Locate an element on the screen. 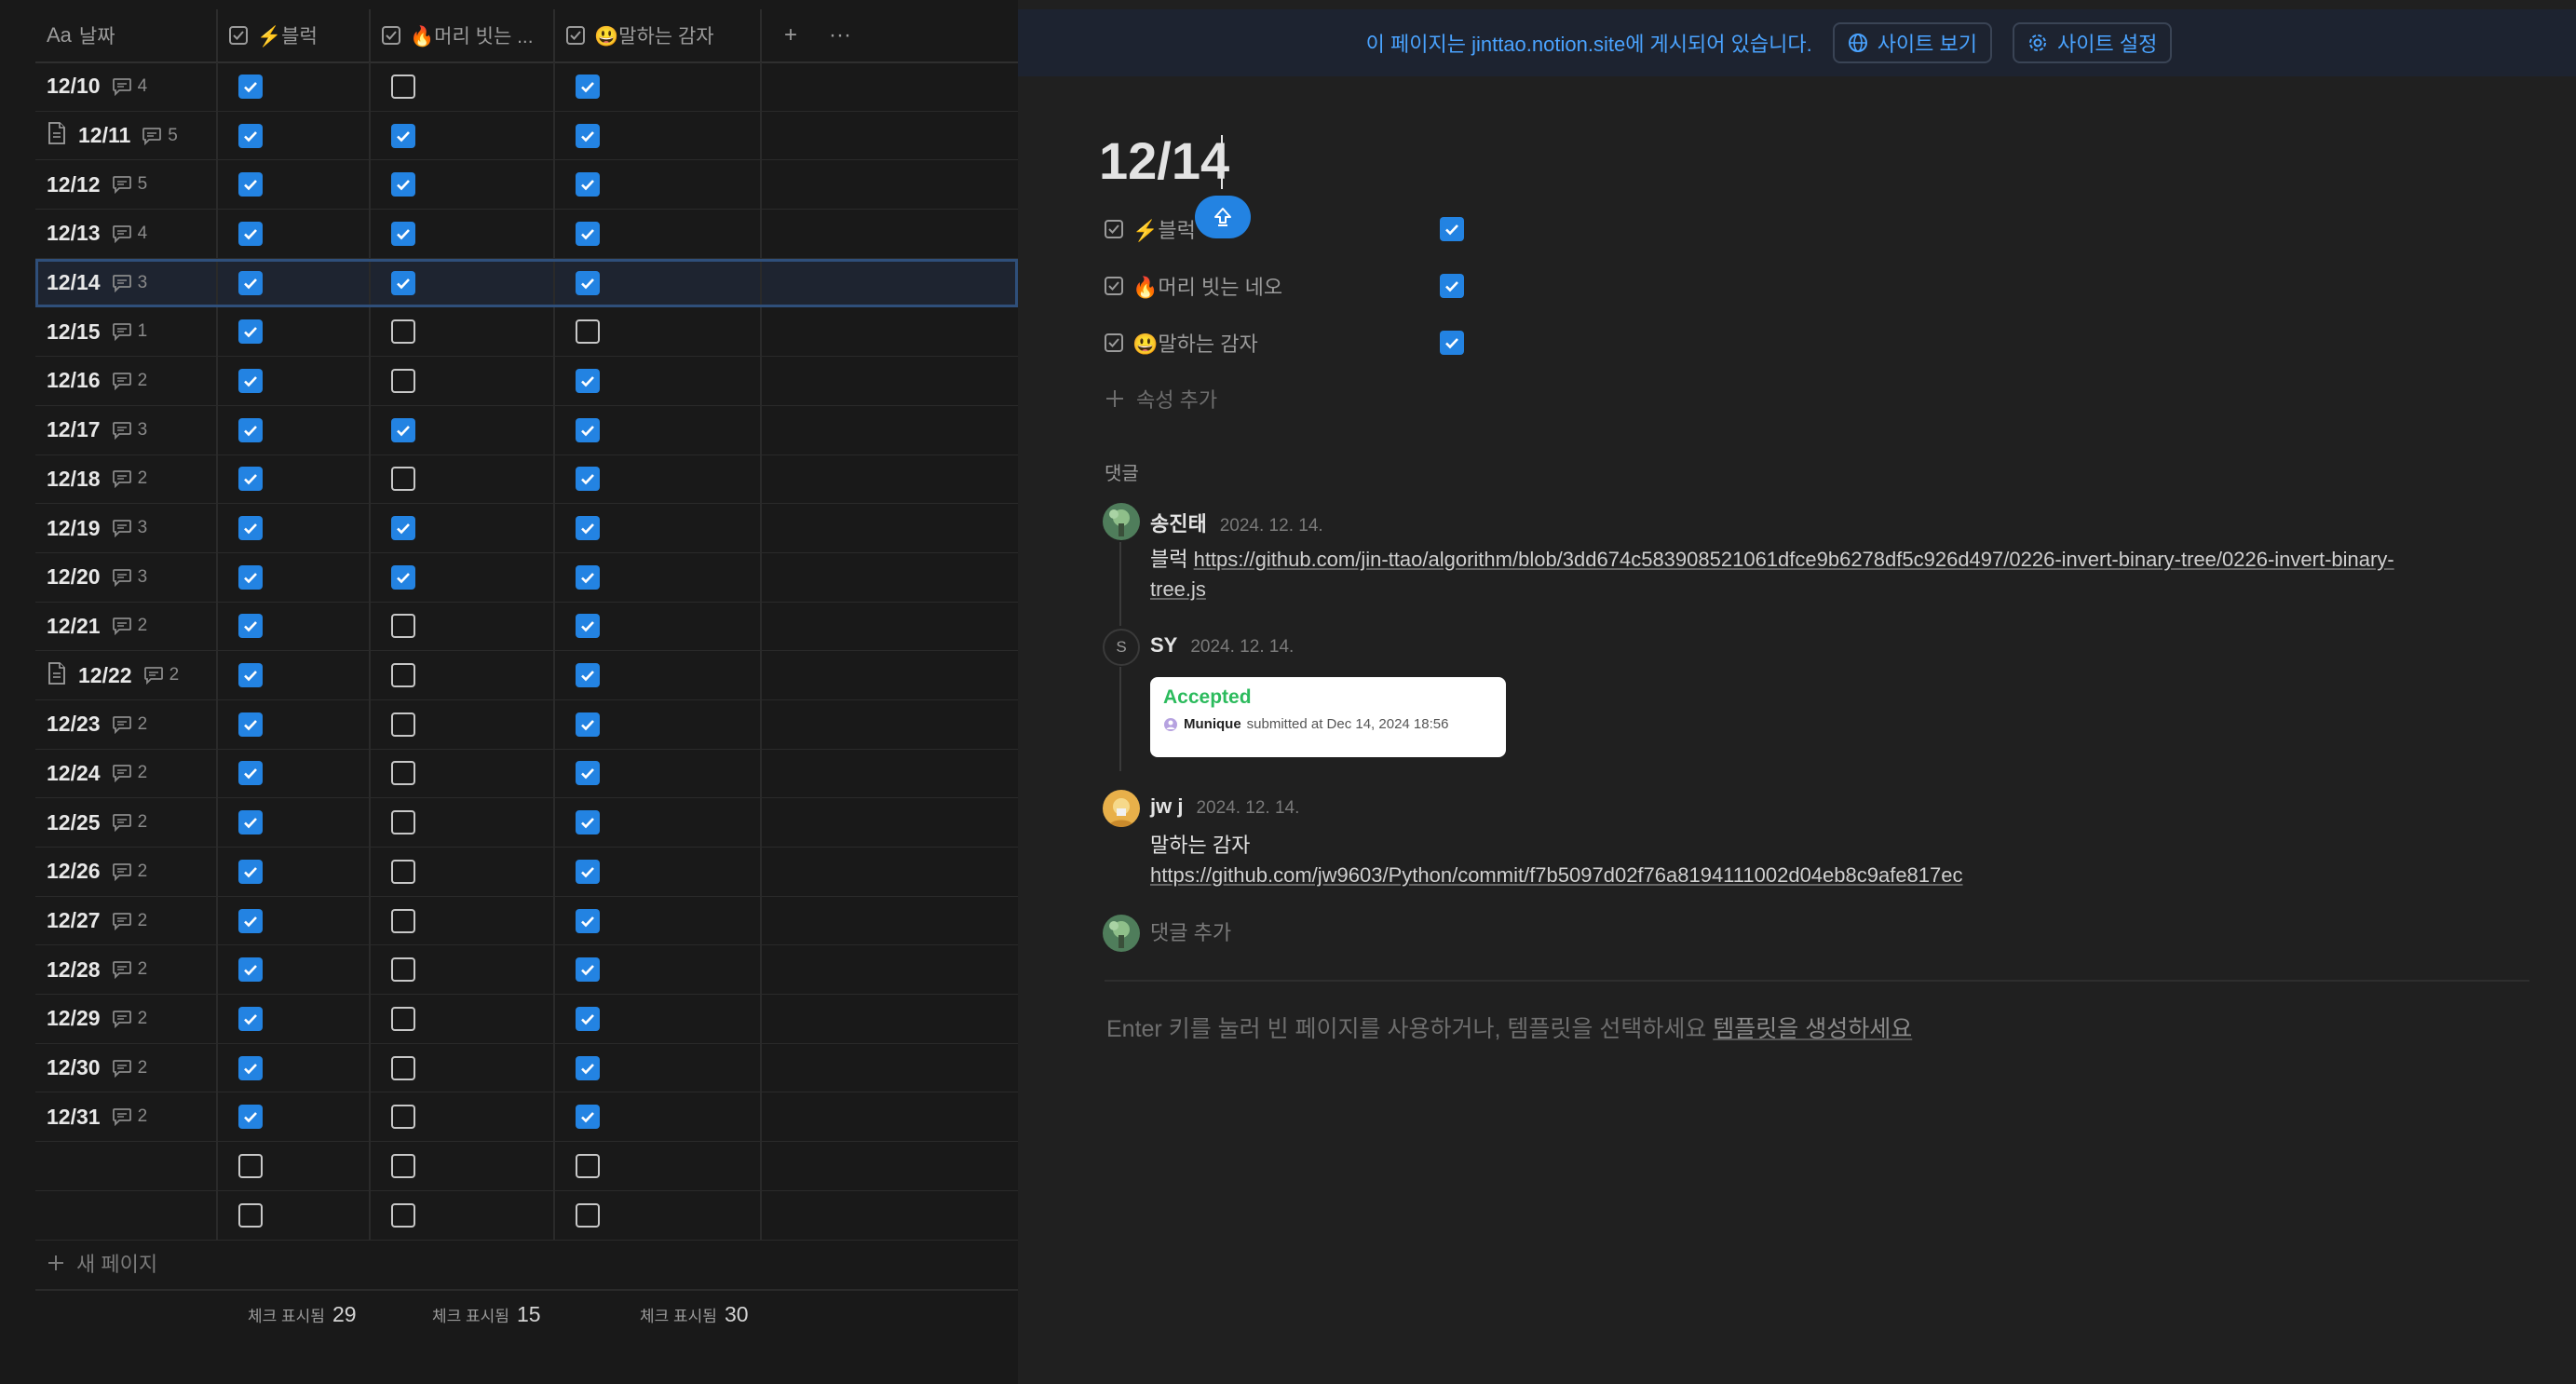 This screenshot has height=1384, width=2576. table-row: 12/27 2 is located at coordinates (526, 921).